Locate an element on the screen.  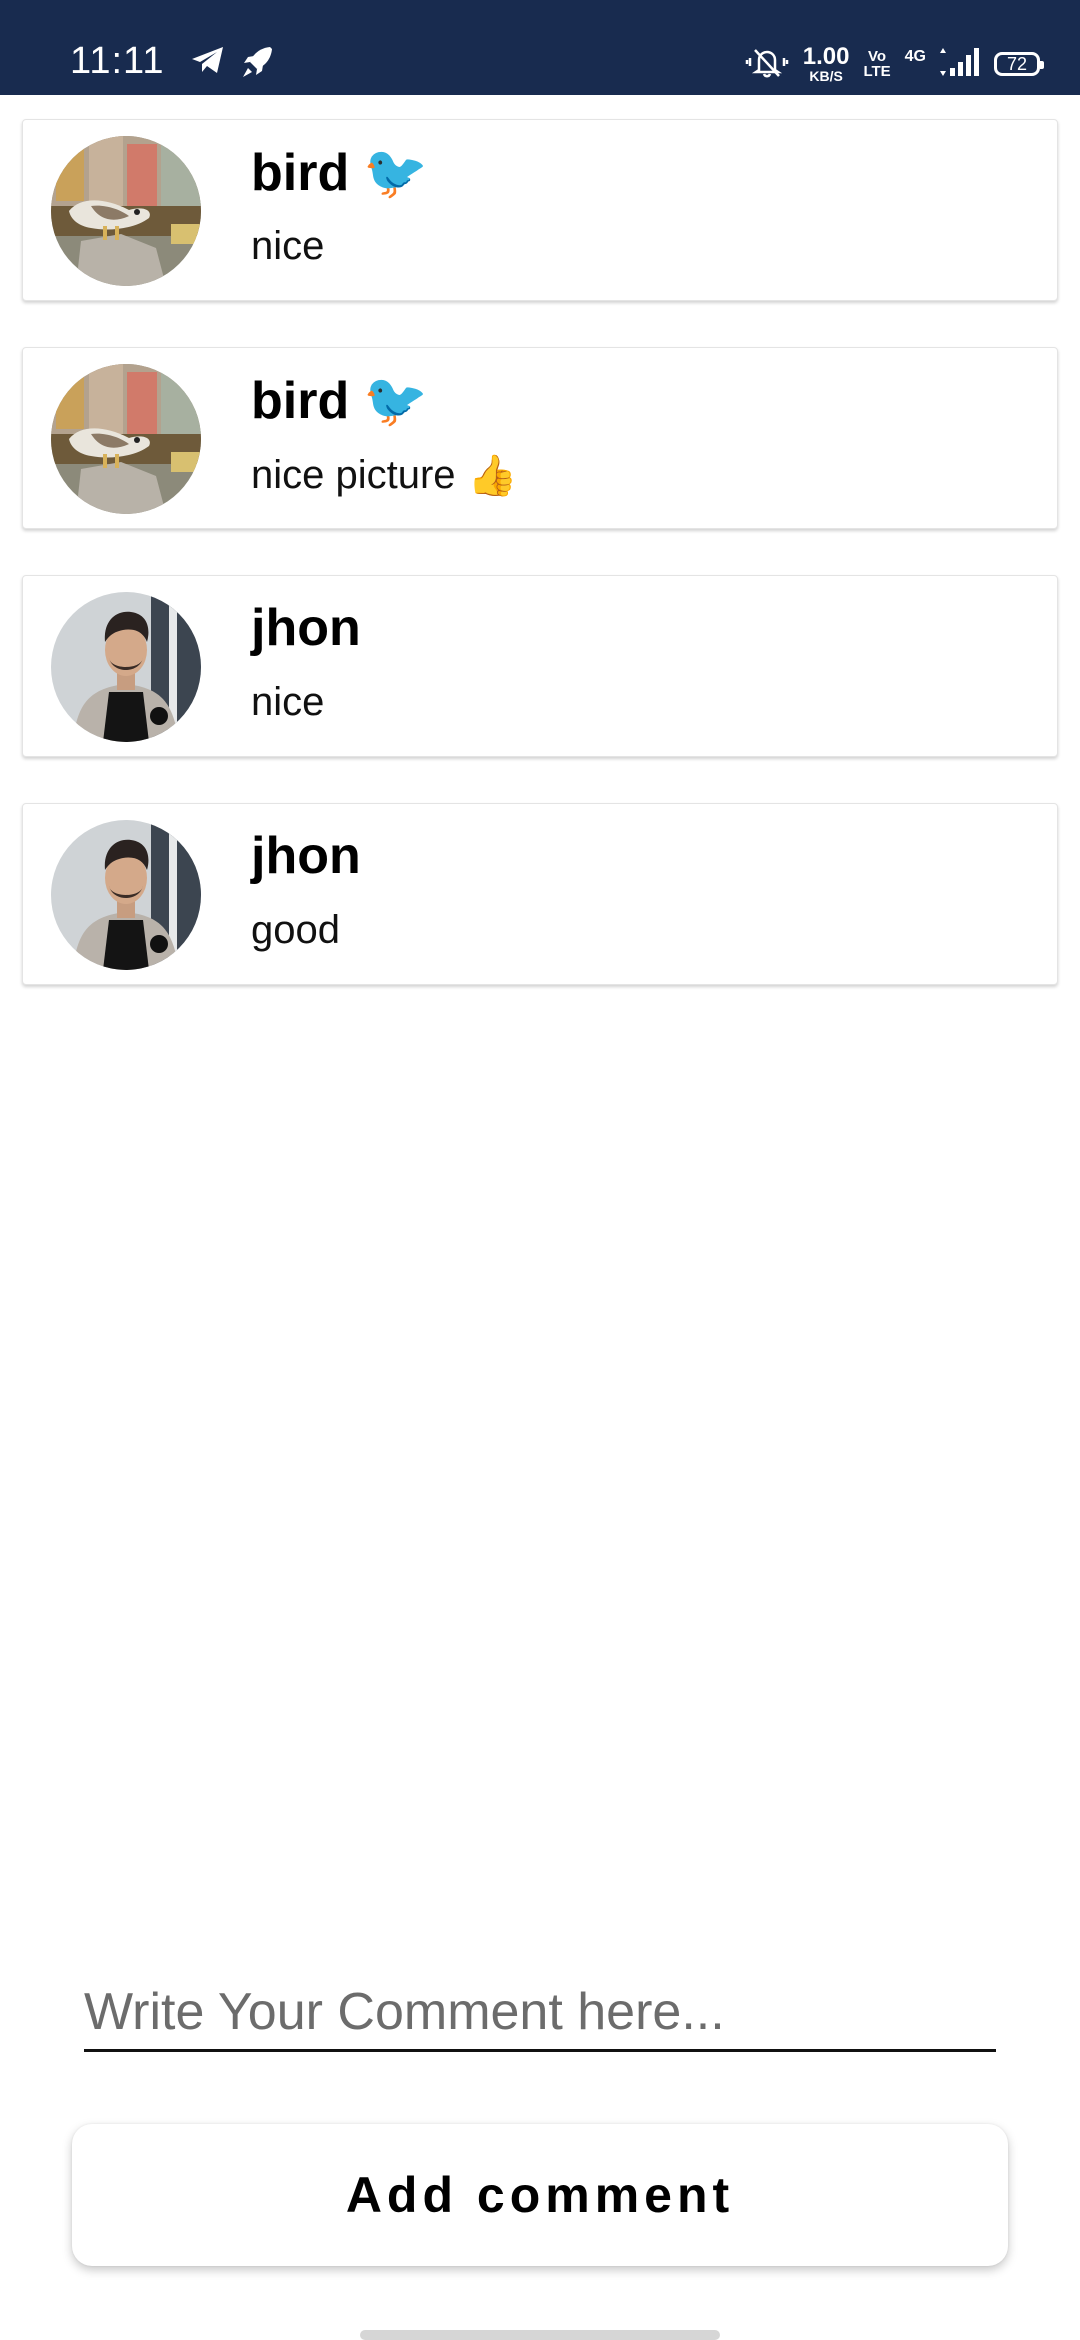
signal-icon is located at coordinates (960, 64).